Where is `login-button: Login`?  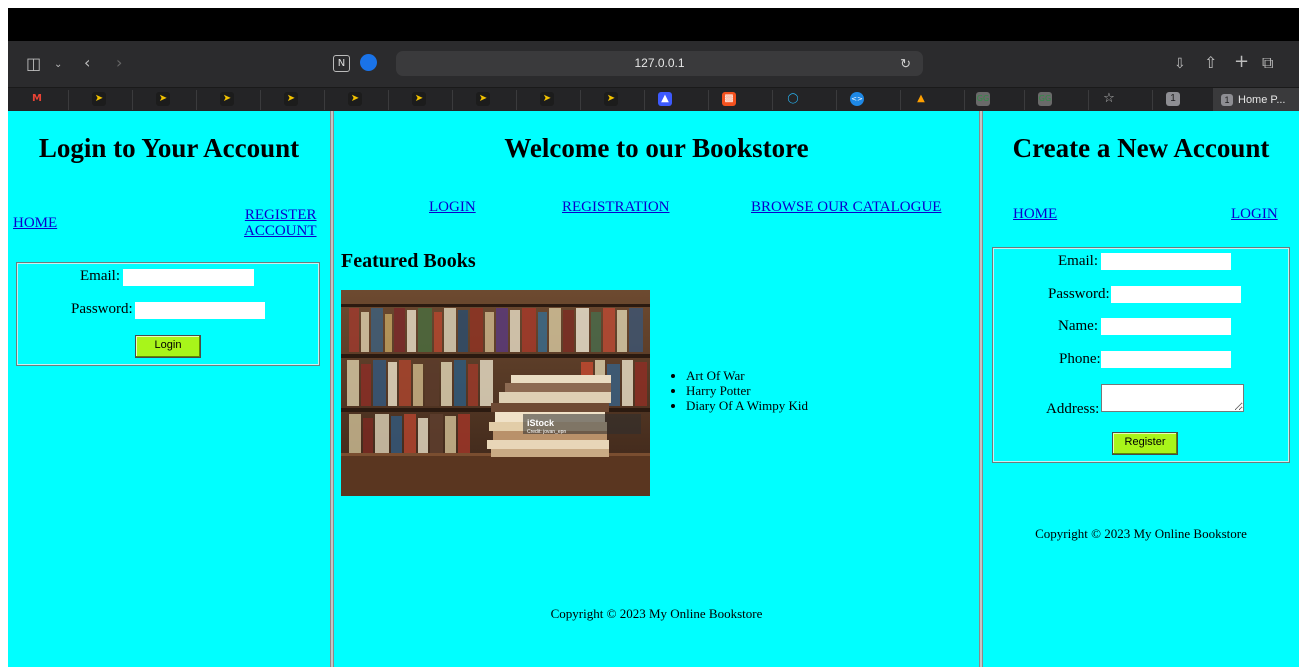
login-button: Login is located at coordinates (168, 346).